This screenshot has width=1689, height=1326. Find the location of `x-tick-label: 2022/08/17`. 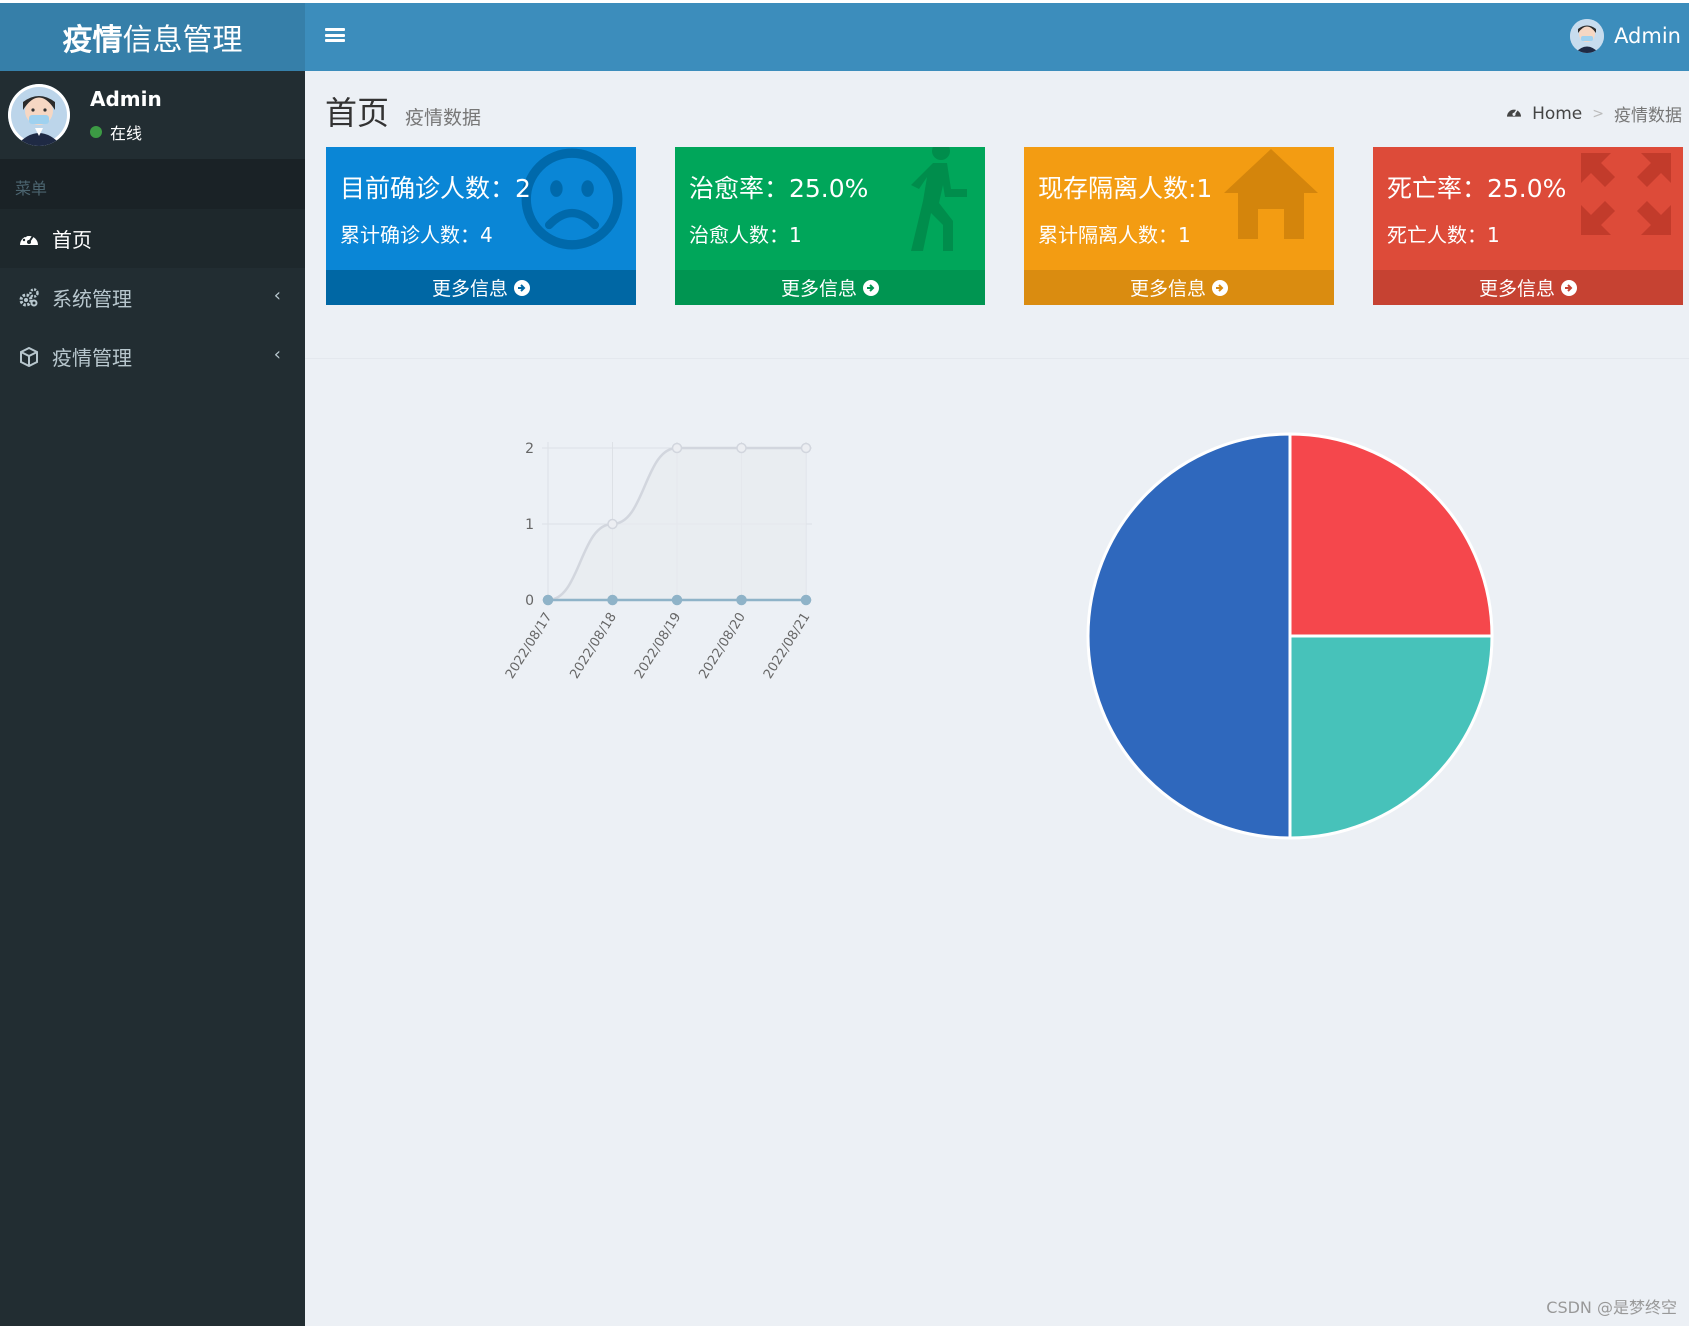

x-tick-label: 2022/08/17 is located at coordinates (529, 645).